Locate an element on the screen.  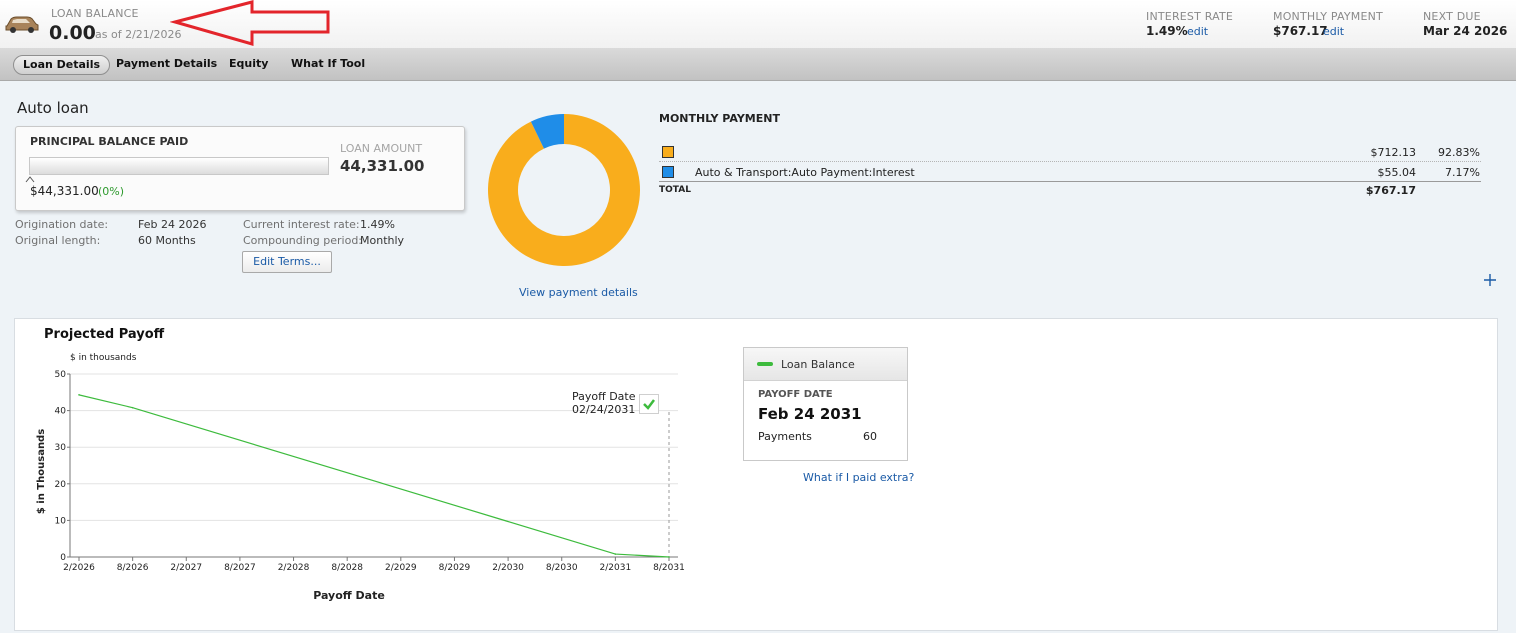
monthly-payment-value: $767.17 is located at coordinates (1300, 31).